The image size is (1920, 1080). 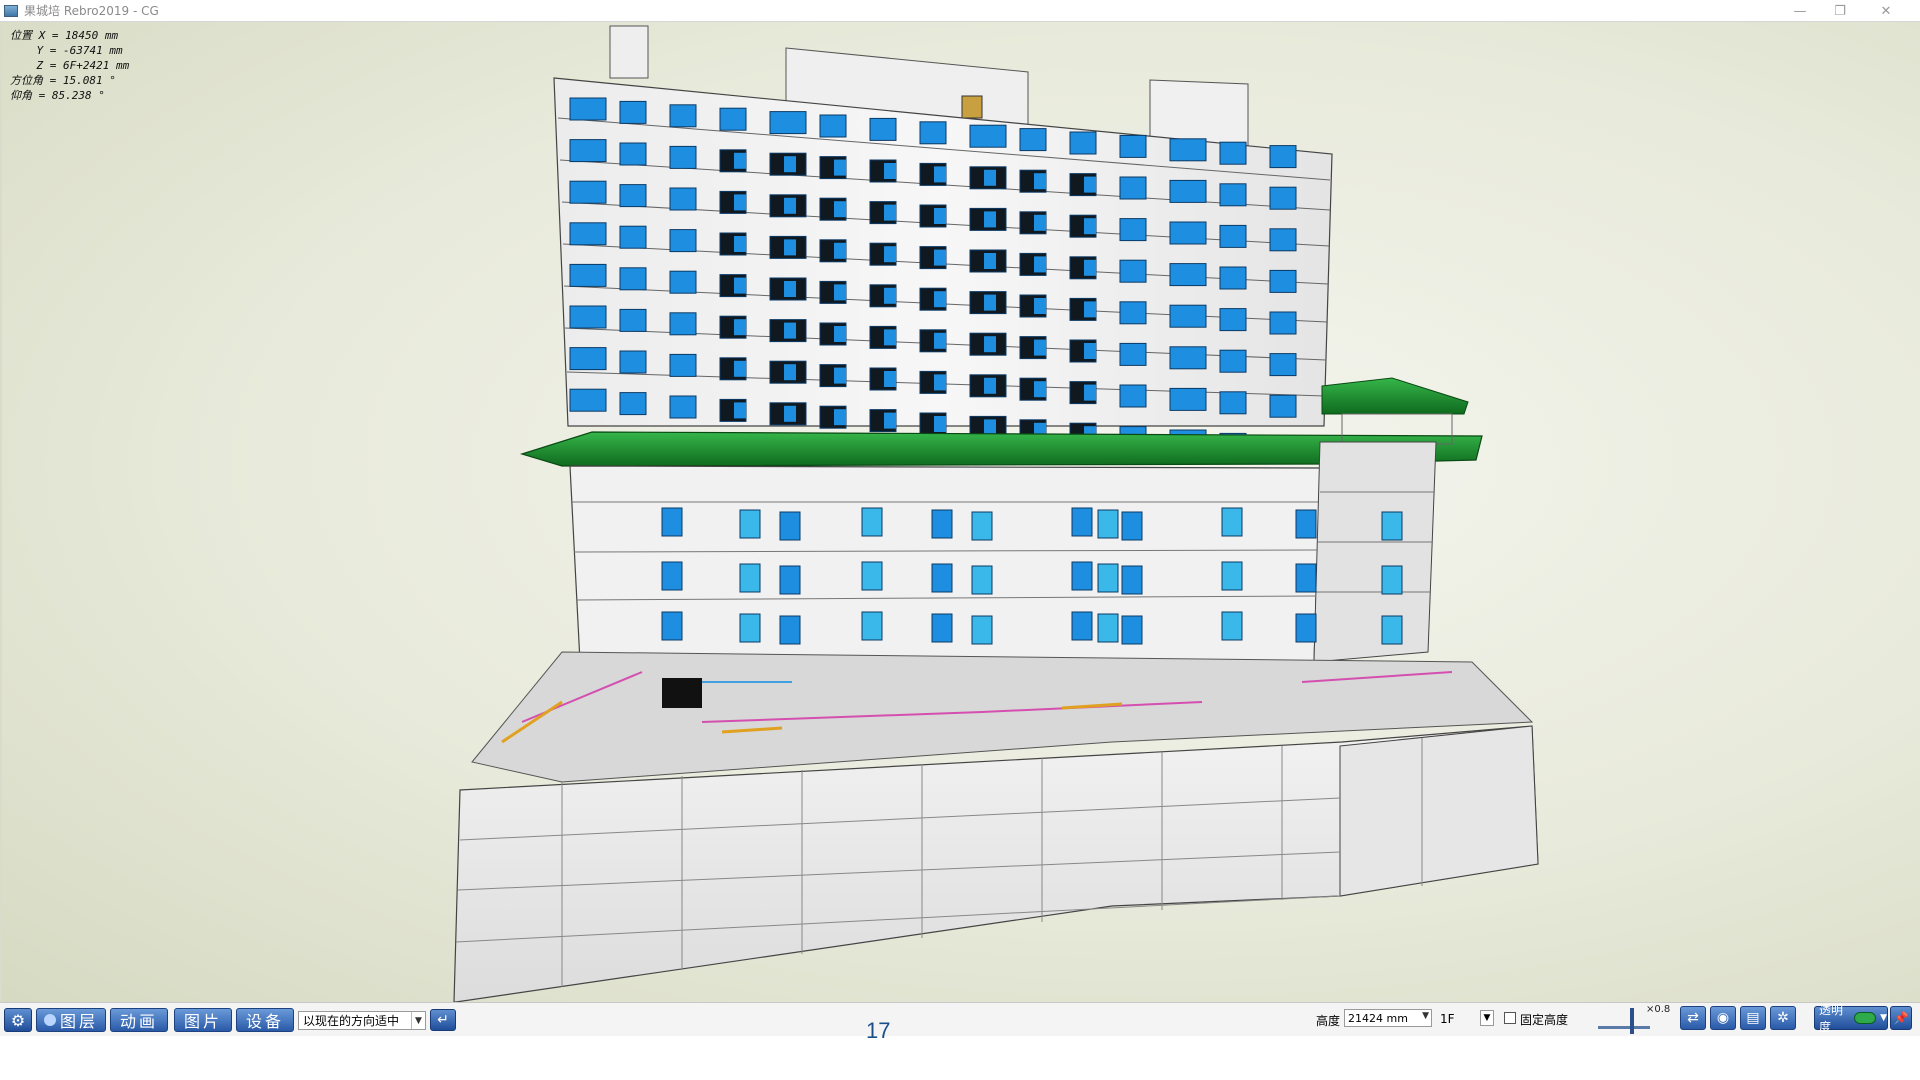 I want to click on enter-icon: ↵, so click(x=443, y=1020).